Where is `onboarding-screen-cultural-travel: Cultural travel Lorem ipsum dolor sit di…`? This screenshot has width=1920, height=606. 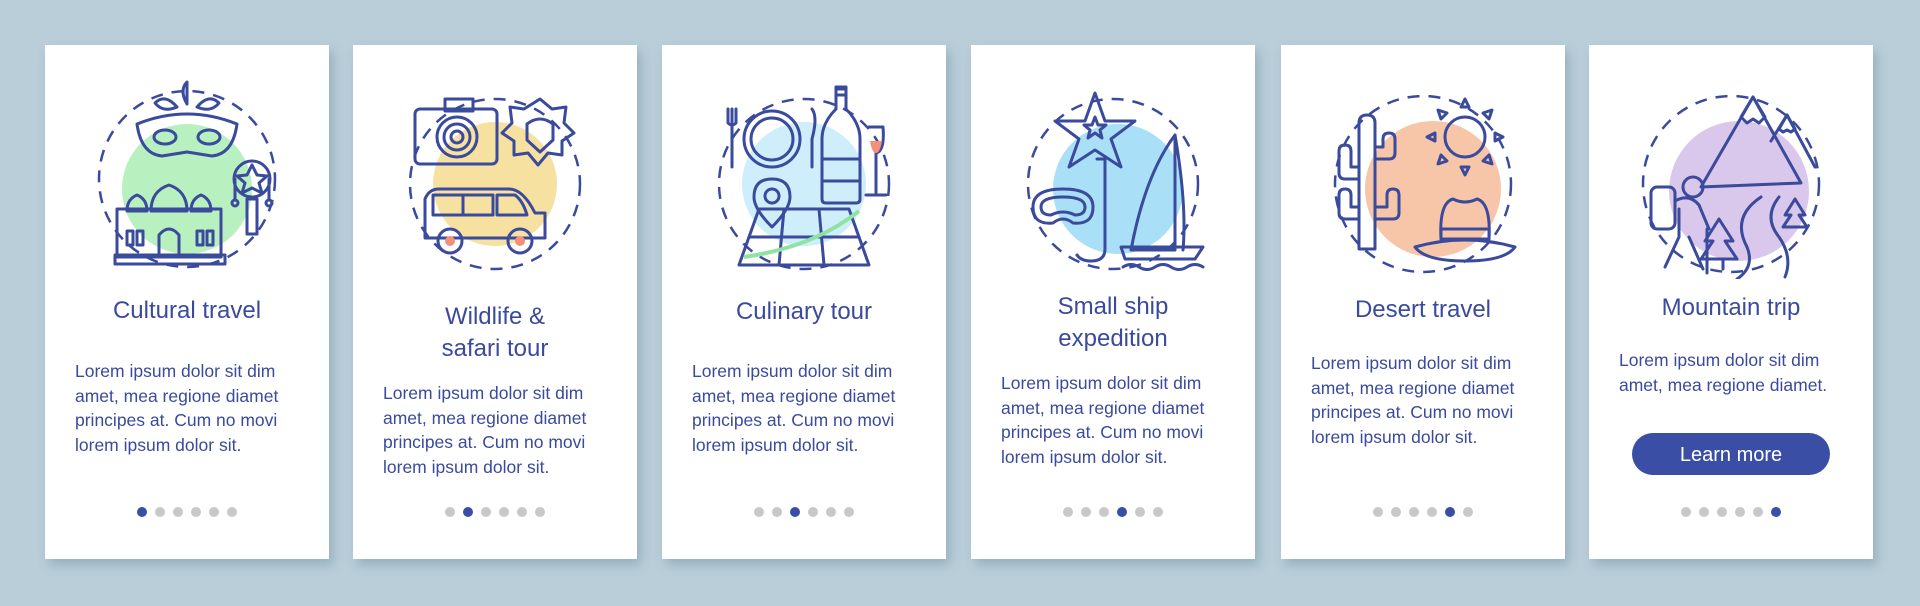
onboarding-screen-cultural-travel: Cultural travel Lorem ipsum dolor sit di… is located at coordinates (187, 302).